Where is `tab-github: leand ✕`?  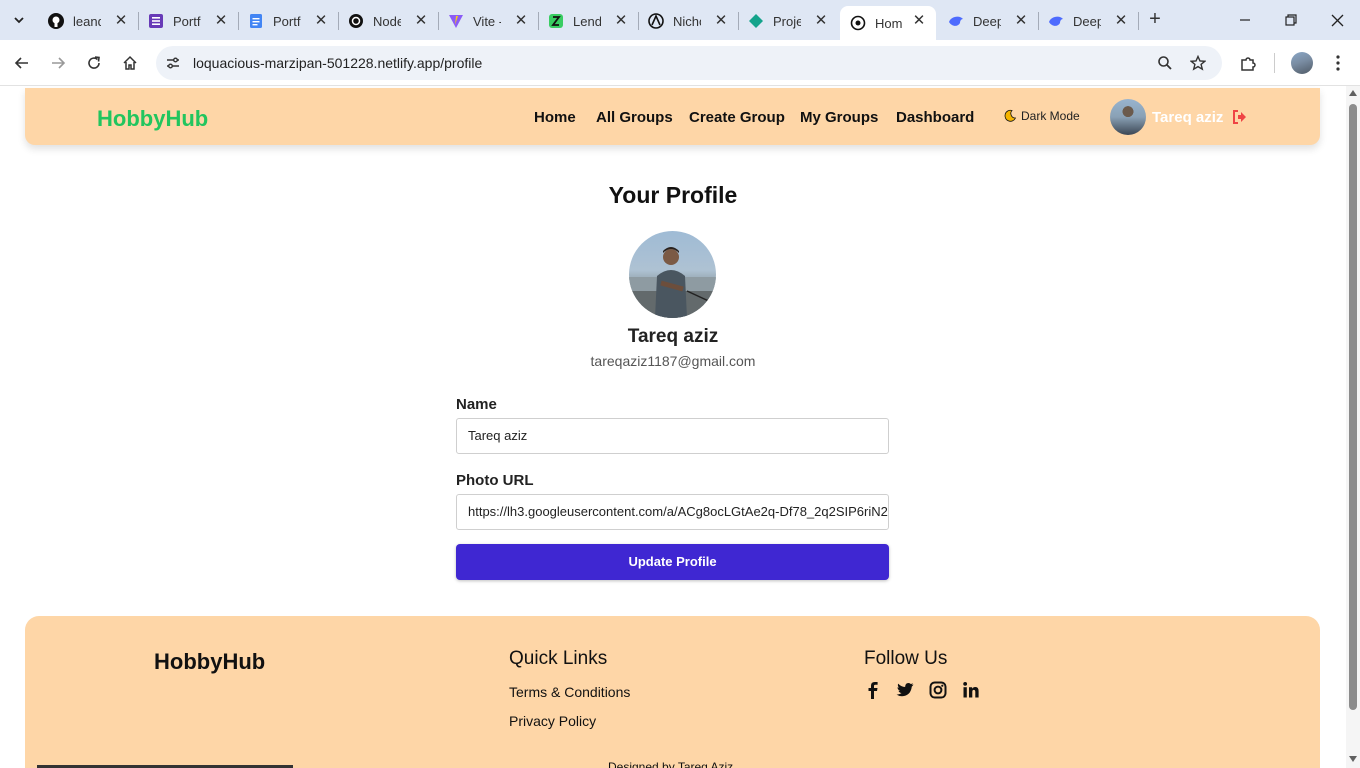
tab-github: leand ✕ is located at coordinates (88, 21).